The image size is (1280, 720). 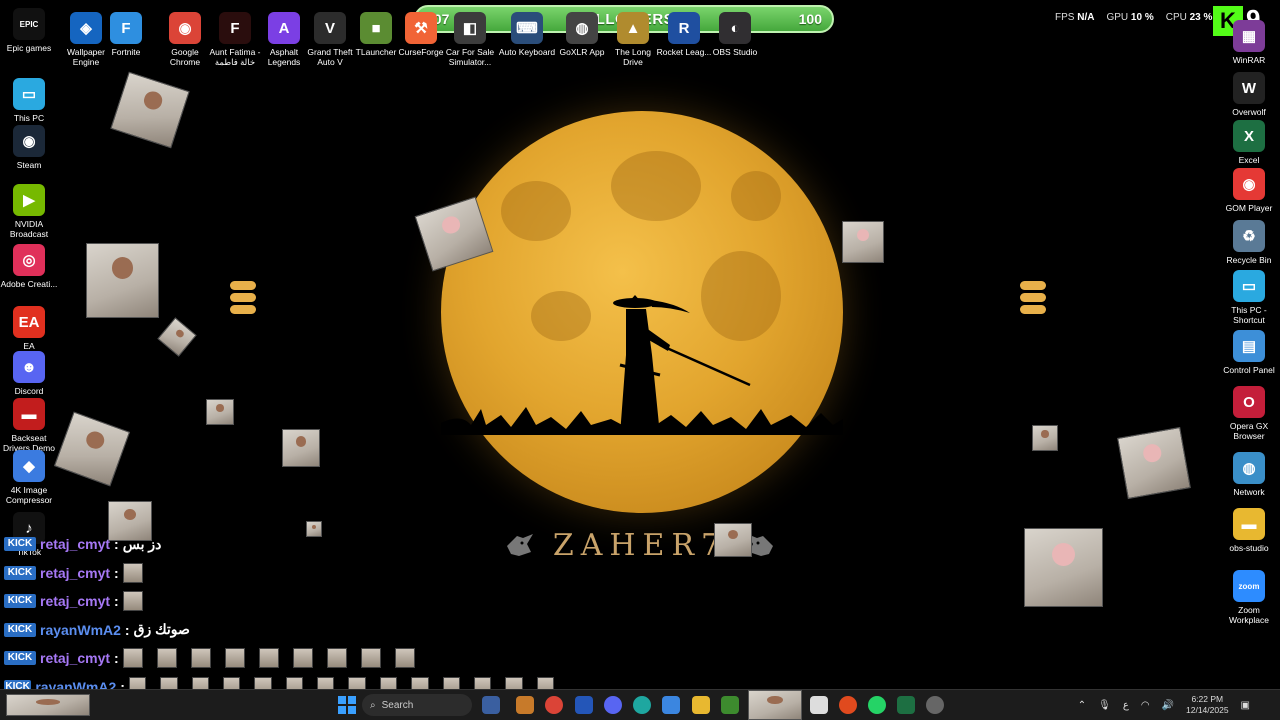 What do you see at coordinates (491, 705) in the screenshot?
I see `game-taskbar-icon` at bounding box center [491, 705].